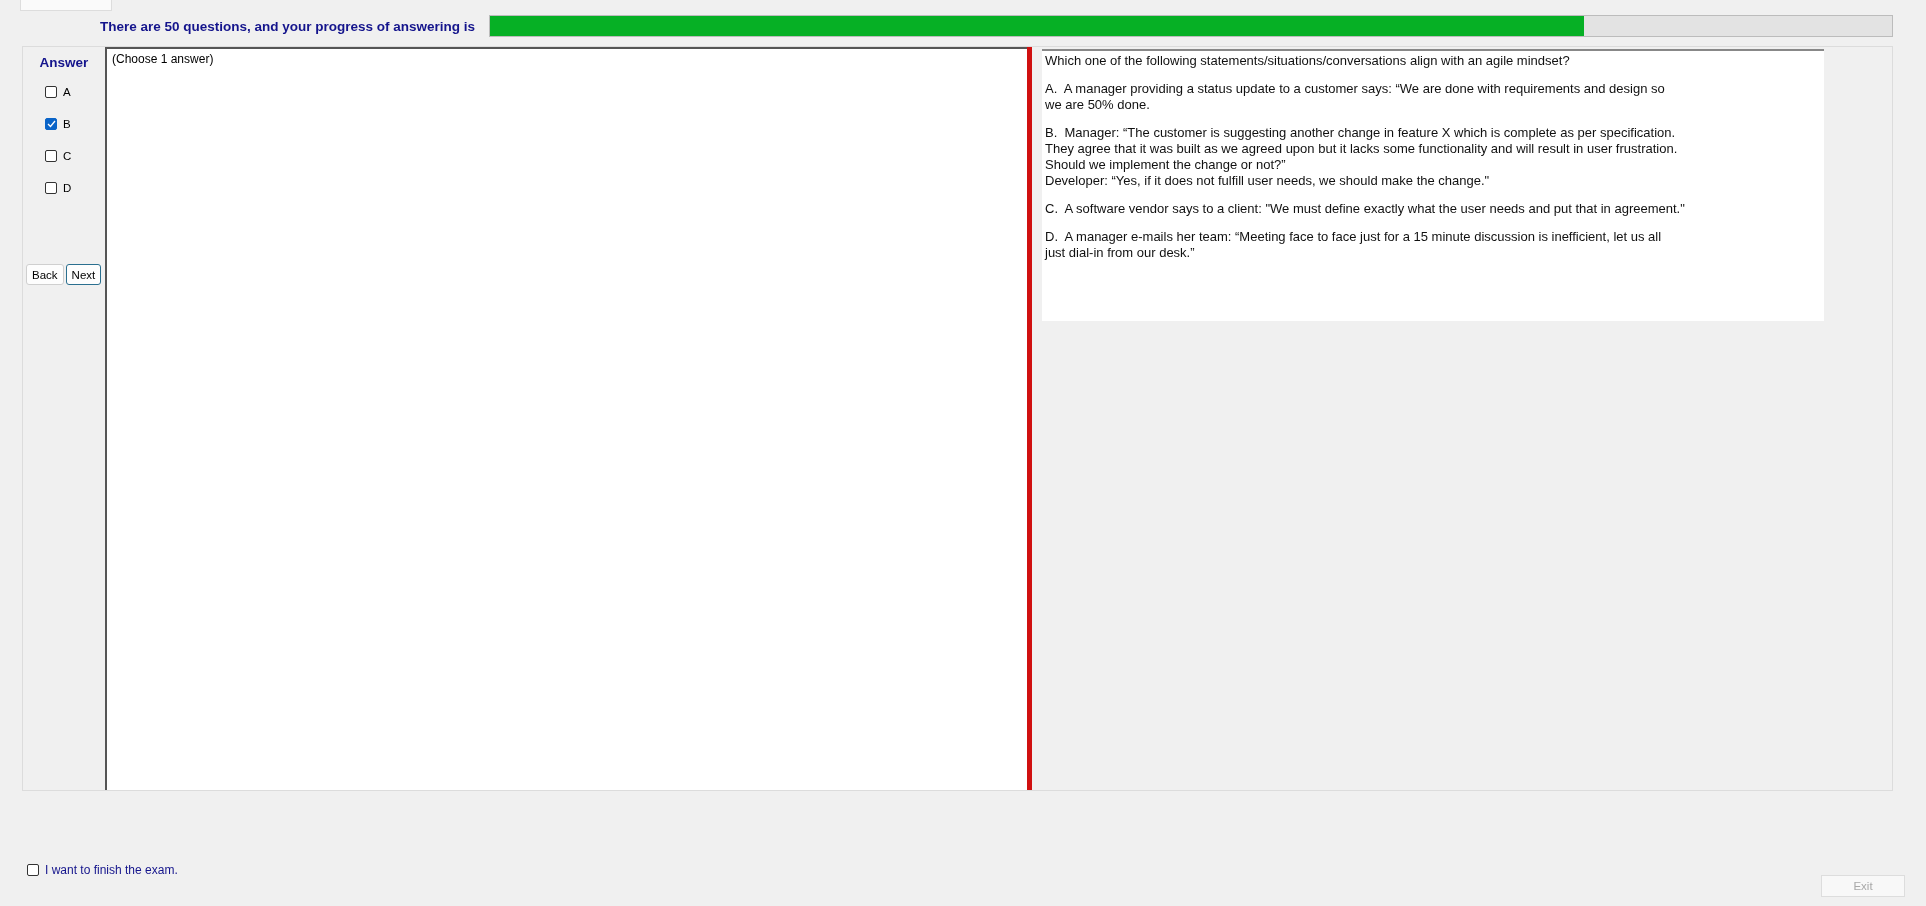 The width and height of the screenshot is (1926, 906). What do you see at coordinates (1354, 245) in the screenshot?
I see `question-text: D. A manager e-mails her team: “Meeting face to face just for a 15 minute discussion is inefficient, let us all just dial-in from our desk.”` at bounding box center [1354, 245].